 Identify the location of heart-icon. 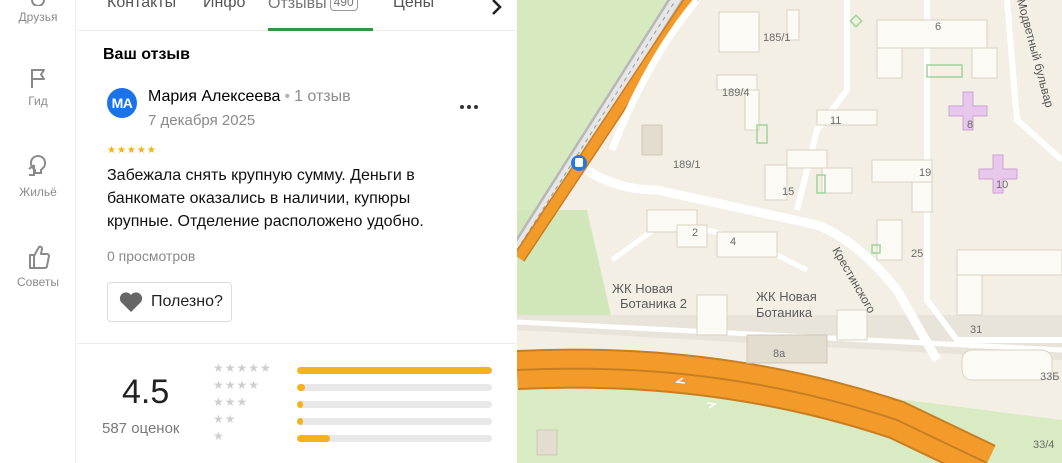
(131, 302).